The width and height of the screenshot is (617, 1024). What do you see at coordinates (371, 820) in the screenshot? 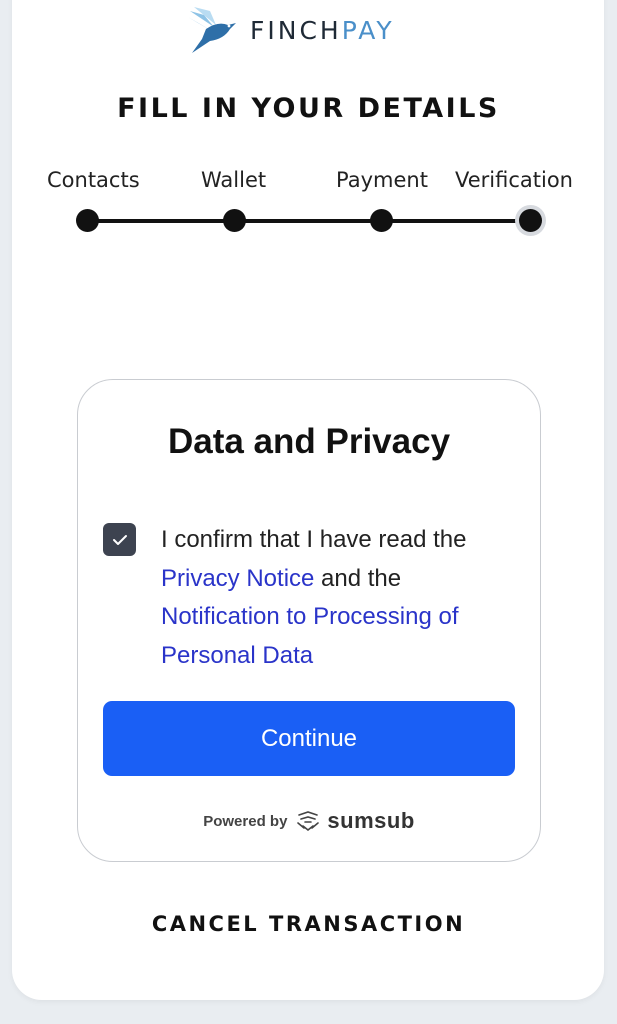
I see `powered-by-brand: sumsub` at bounding box center [371, 820].